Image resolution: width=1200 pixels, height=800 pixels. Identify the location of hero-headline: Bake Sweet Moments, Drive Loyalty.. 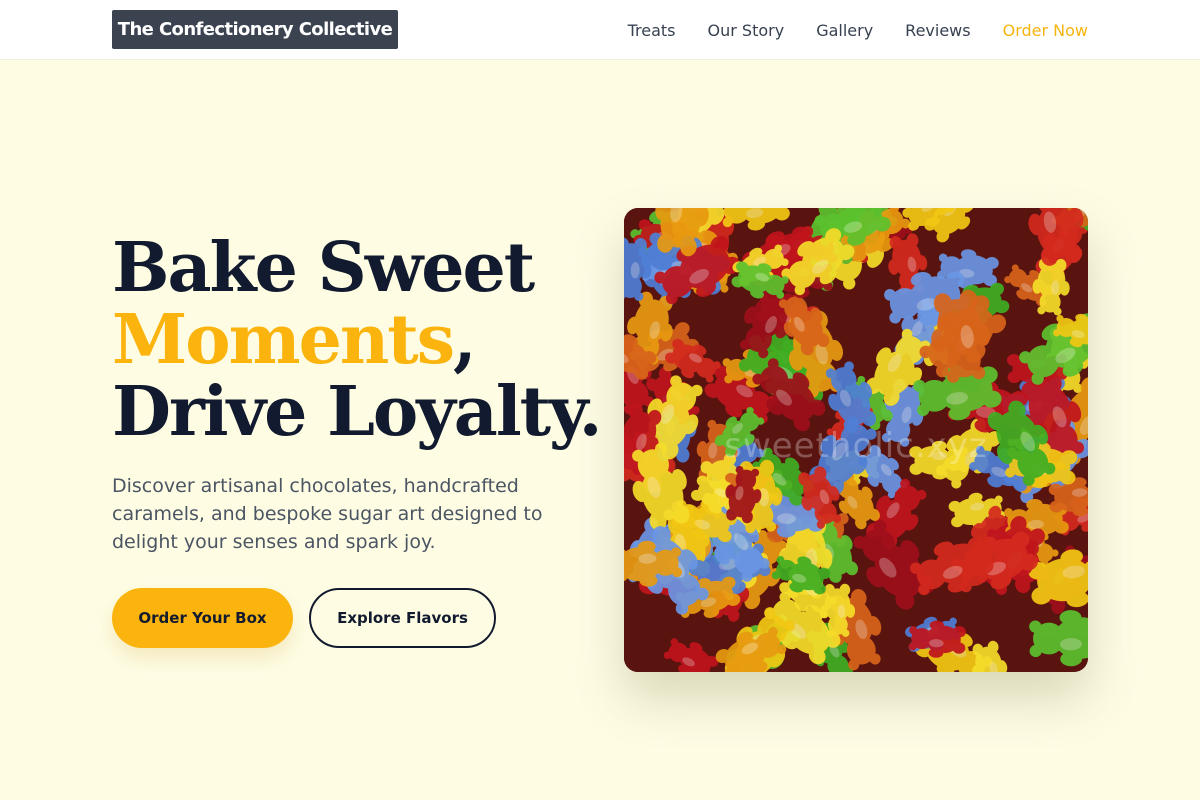
(357, 340).